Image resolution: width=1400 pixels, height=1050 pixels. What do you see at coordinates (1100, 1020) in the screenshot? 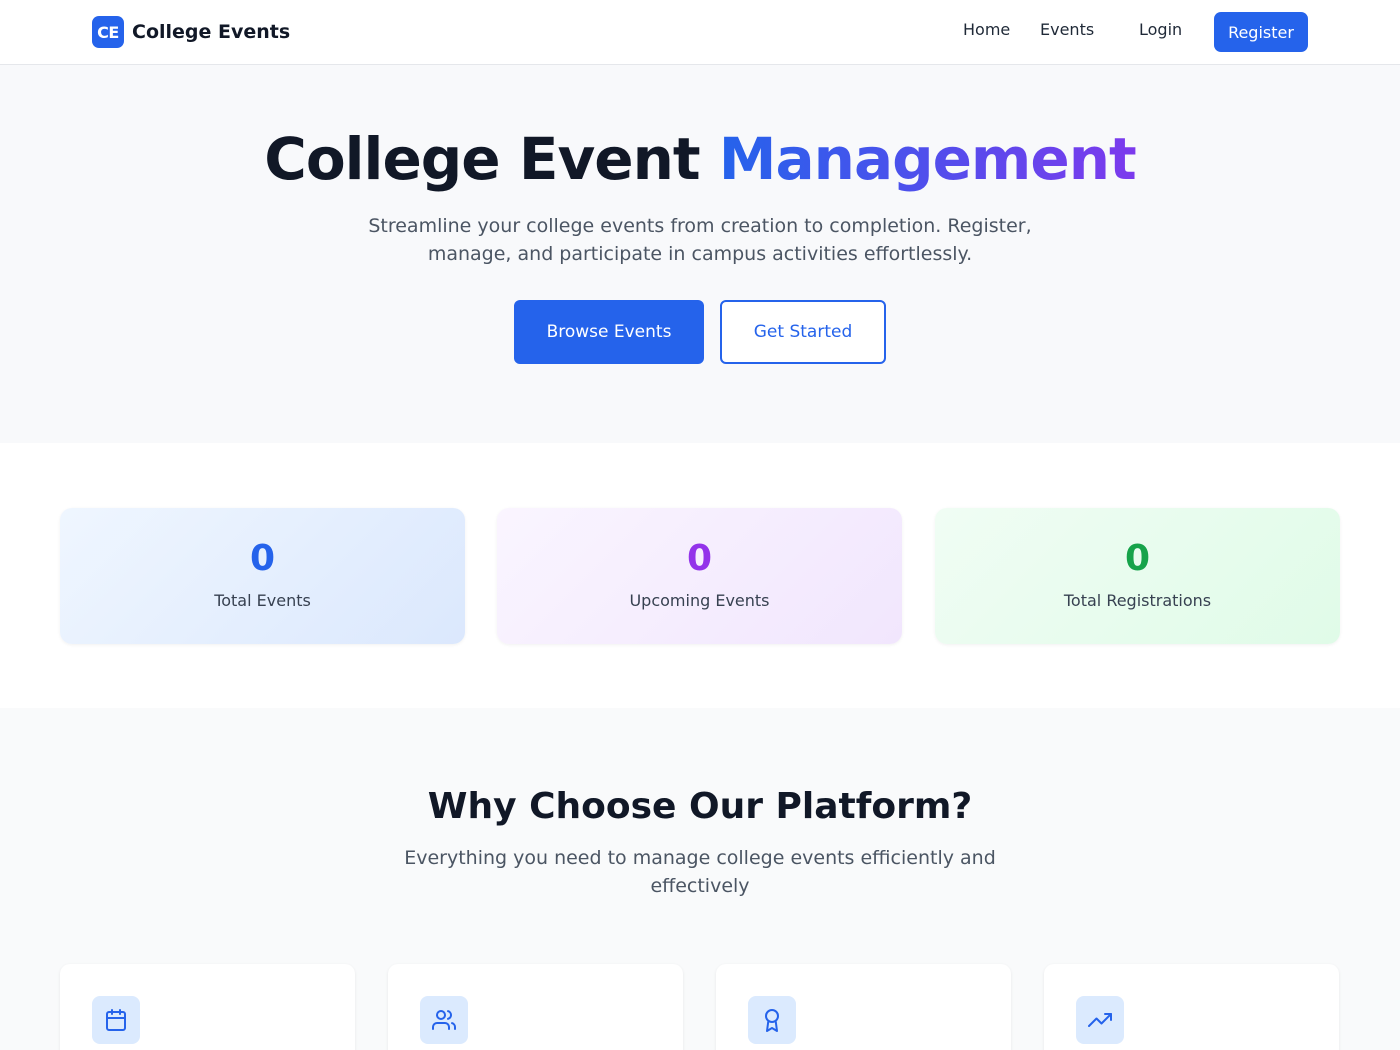
I see `trending-up-icon` at bounding box center [1100, 1020].